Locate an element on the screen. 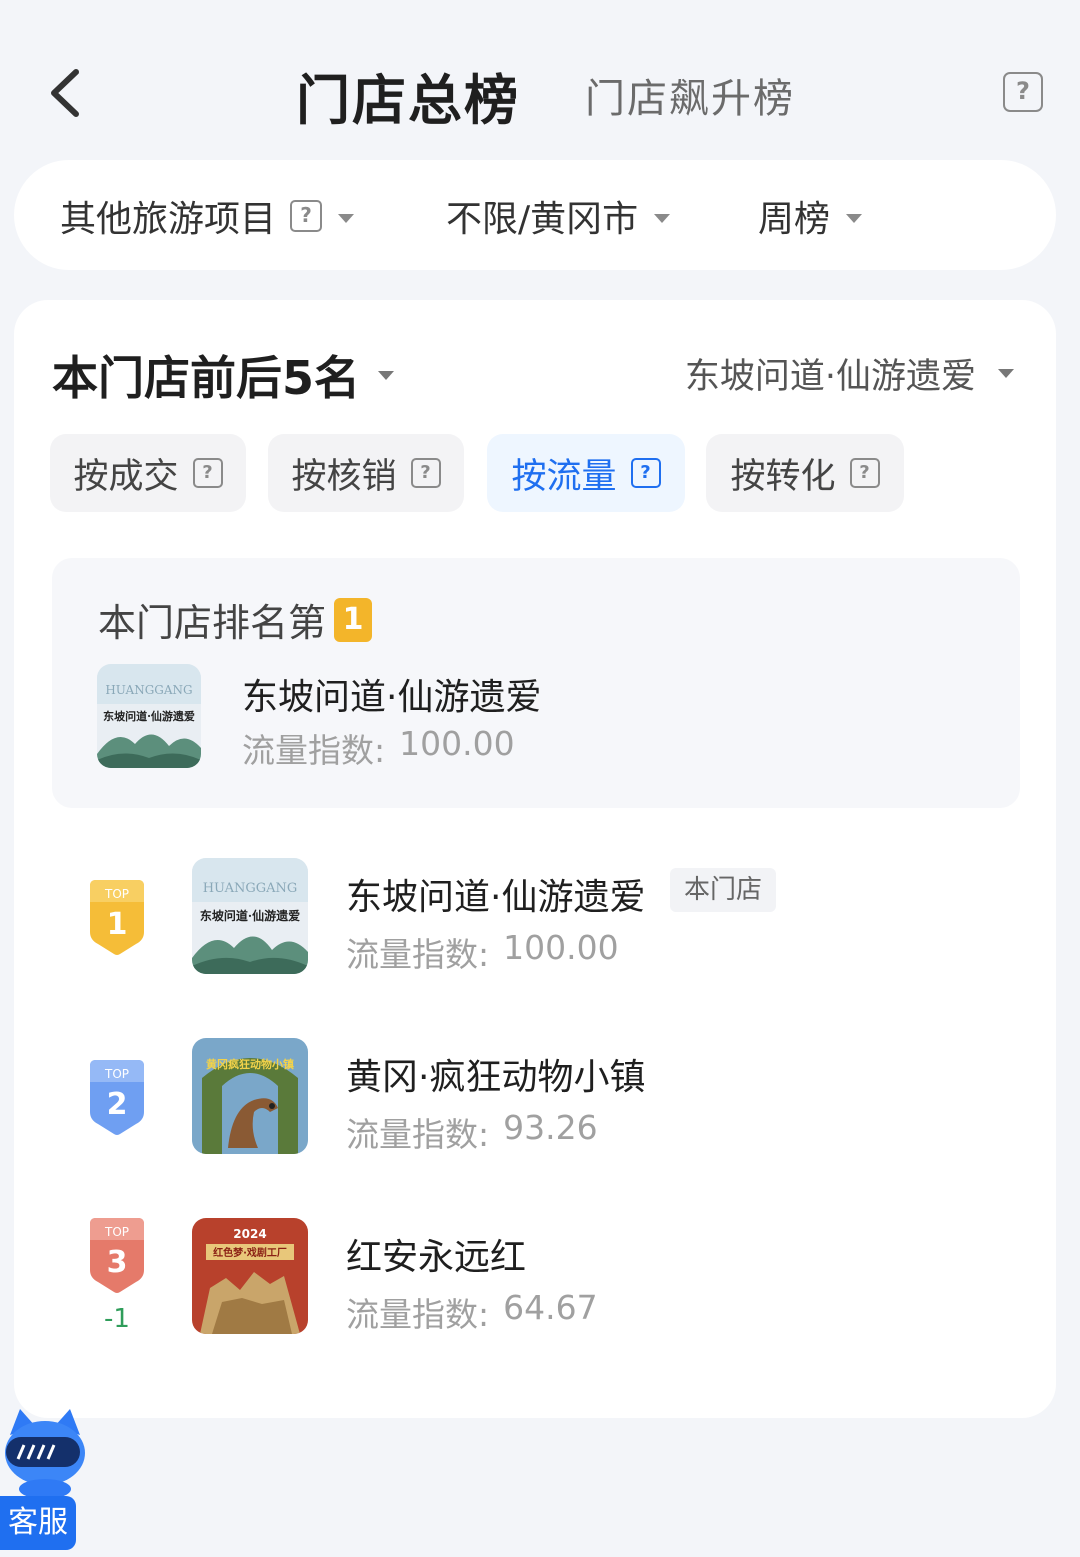 The height and width of the screenshot is (1557, 1080). store-select-label: 东坡问道·仙游遗爱 is located at coordinates (830, 377).